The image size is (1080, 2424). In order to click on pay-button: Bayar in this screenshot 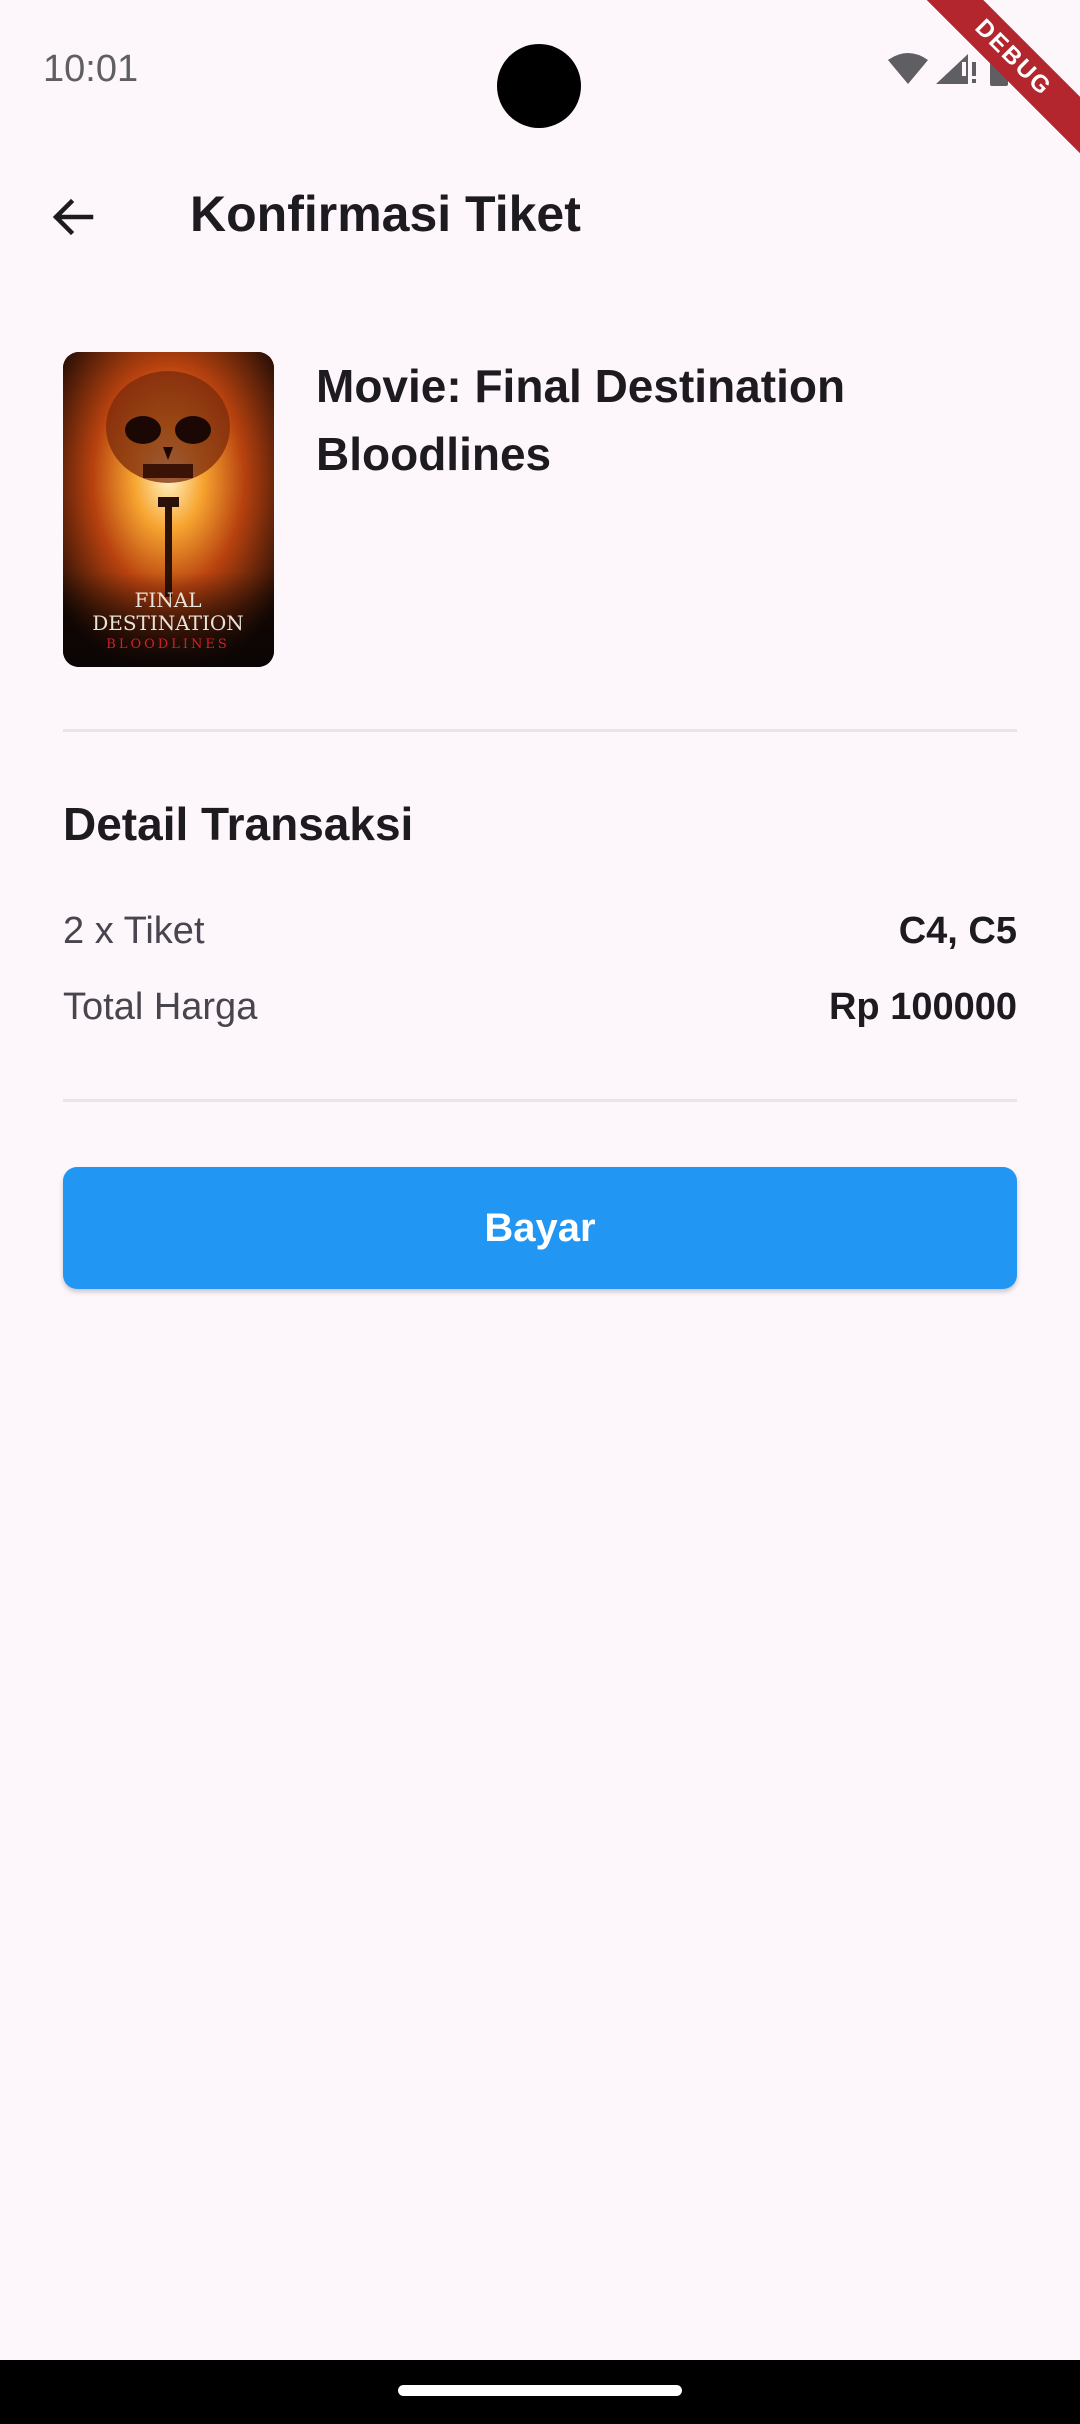, I will do `click(540, 1228)`.